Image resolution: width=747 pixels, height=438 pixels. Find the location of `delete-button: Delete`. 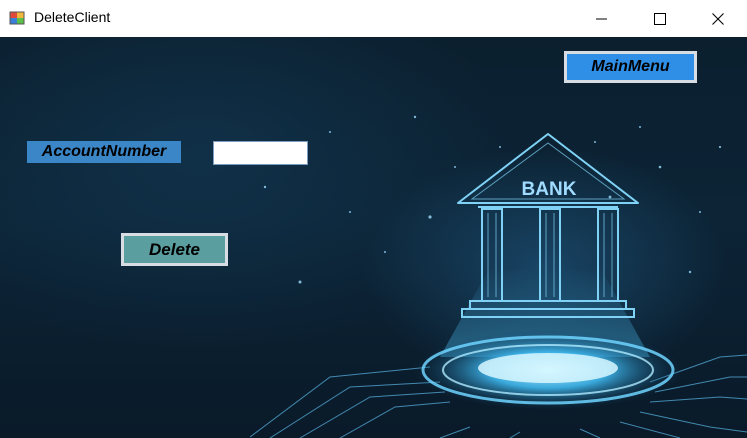

delete-button: Delete is located at coordinates (174, 249).